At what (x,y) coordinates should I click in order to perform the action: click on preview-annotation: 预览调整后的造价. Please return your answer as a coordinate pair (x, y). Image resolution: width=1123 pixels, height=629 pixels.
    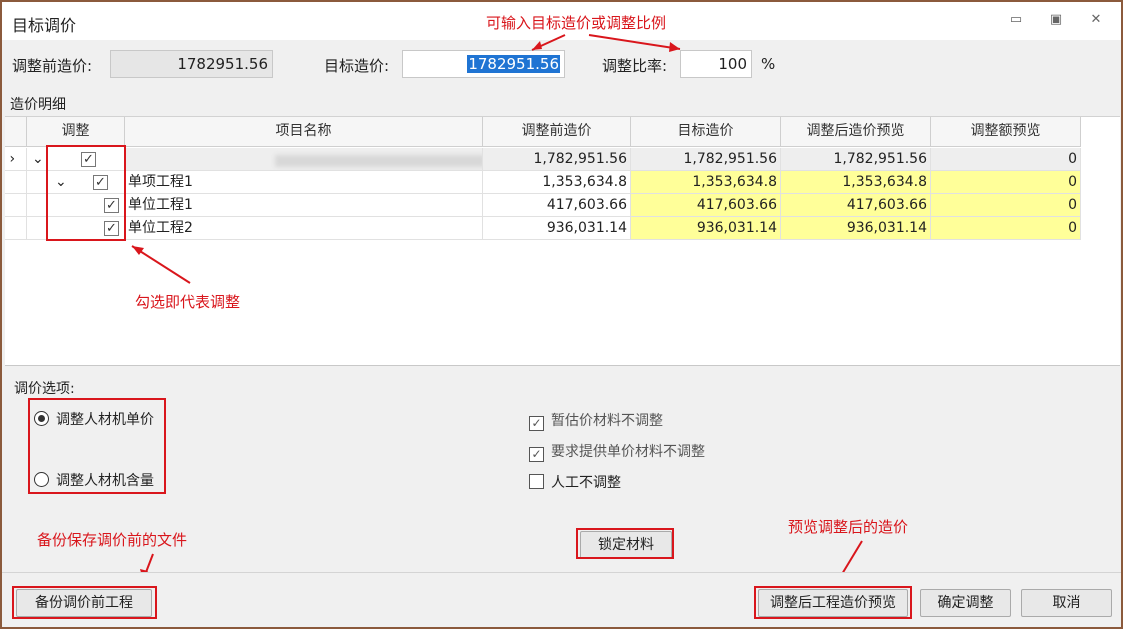
    Looking at the image, I should click on (848, 527).